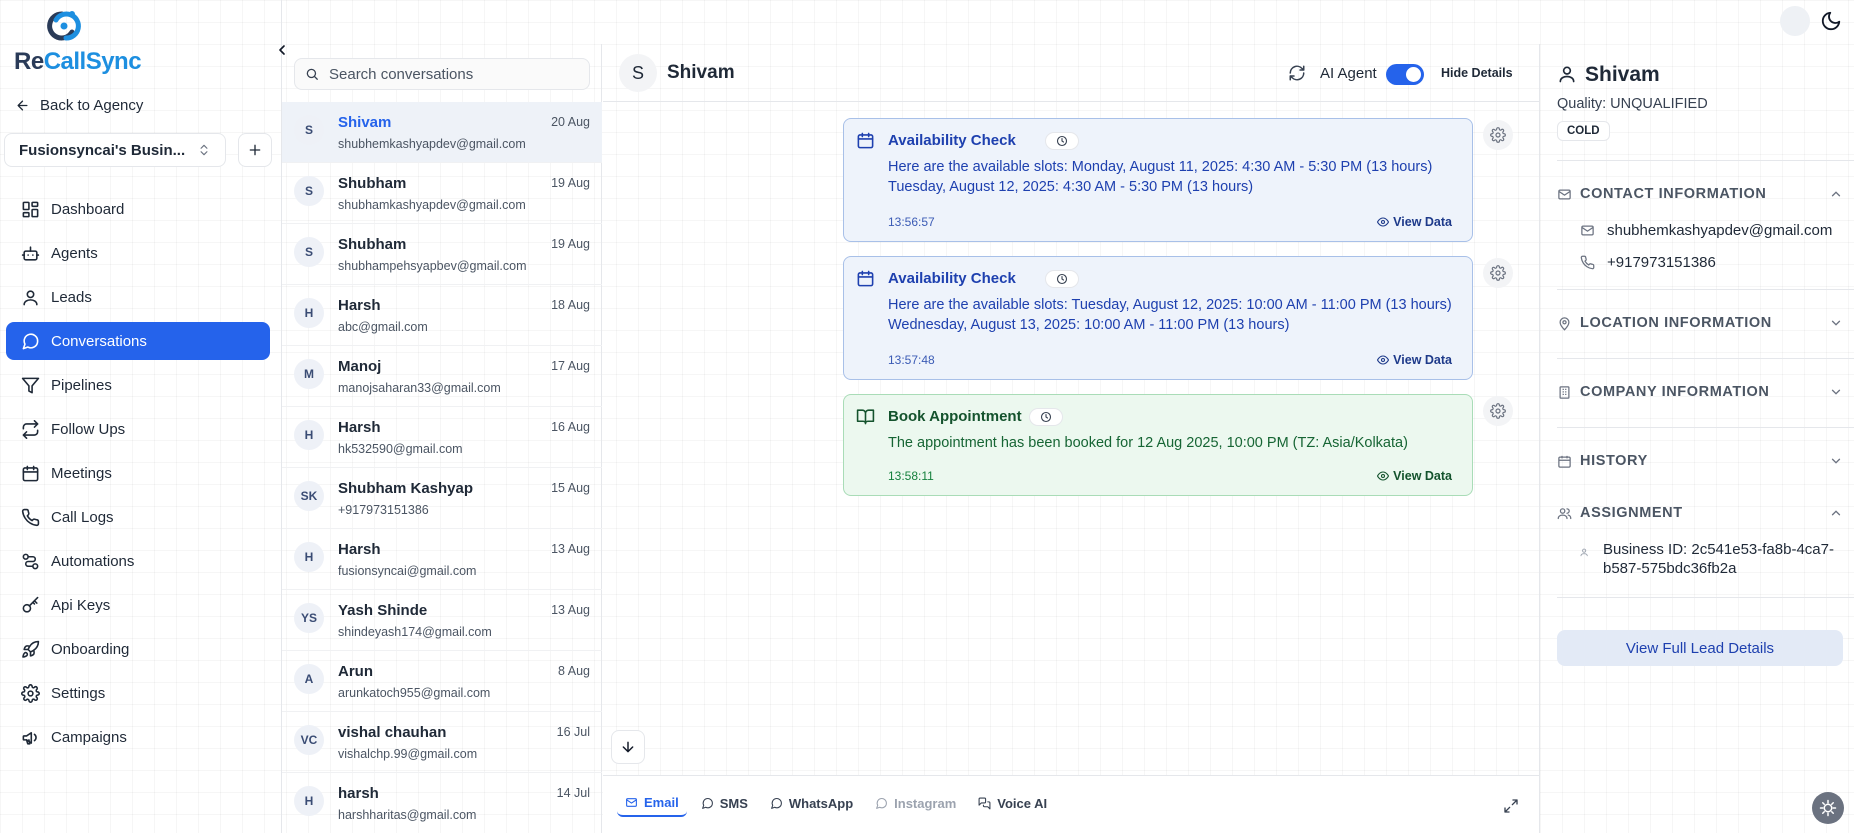 Image resolution: width=1854 pixels, height=833 pixels. What do you see at coordinates (1297, 73) in the screenshot?
I see `refresh-icon` at bounding box center [1297, 73].